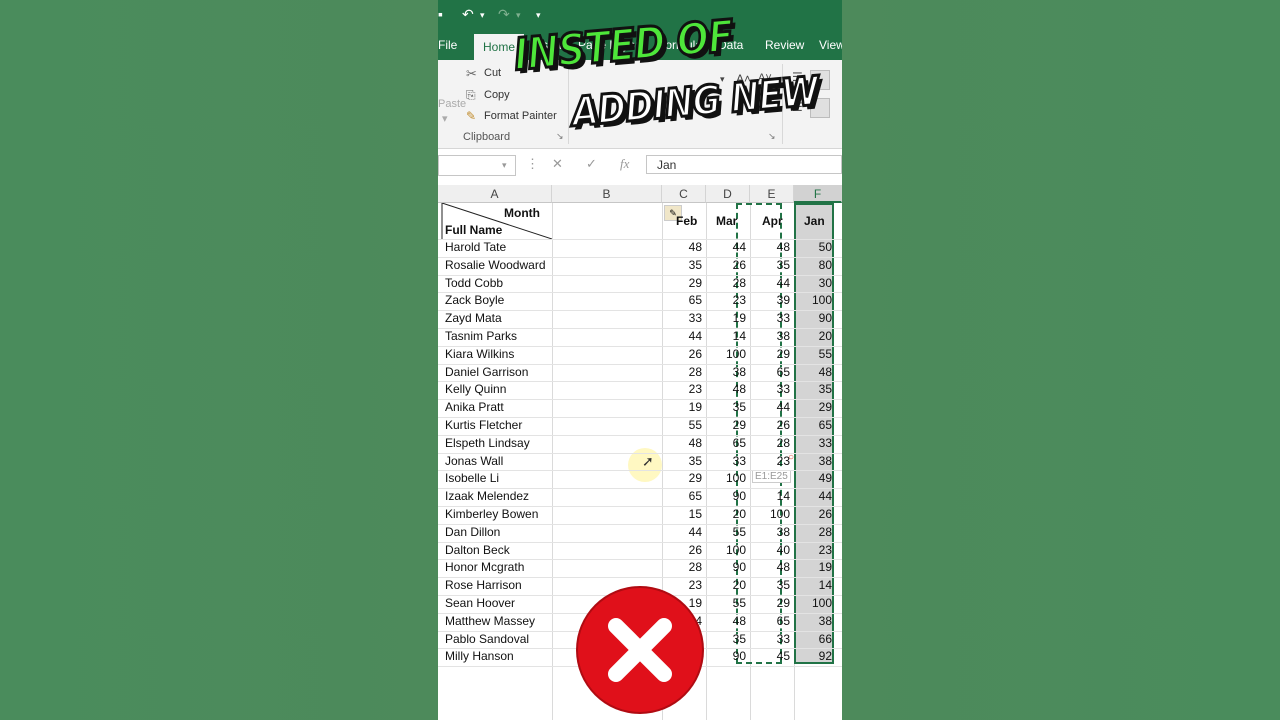 This screenshot has height=720, width=1280. What do you see at coordinates (815, 372) in the screenshot?
I see `cell-jan: 48` at bounding box center [815, 372].